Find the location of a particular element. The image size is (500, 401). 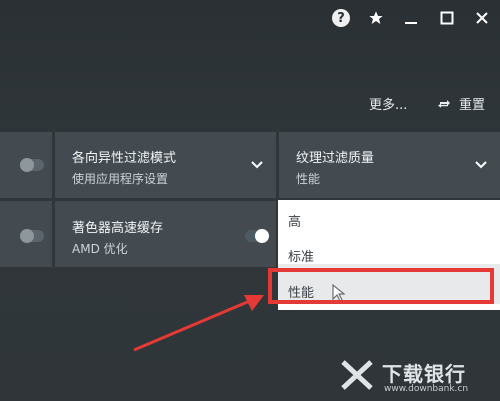

shader-cache-setting: 著色器高速缓存 AMD 优化 is located at coordinates (165, 234).